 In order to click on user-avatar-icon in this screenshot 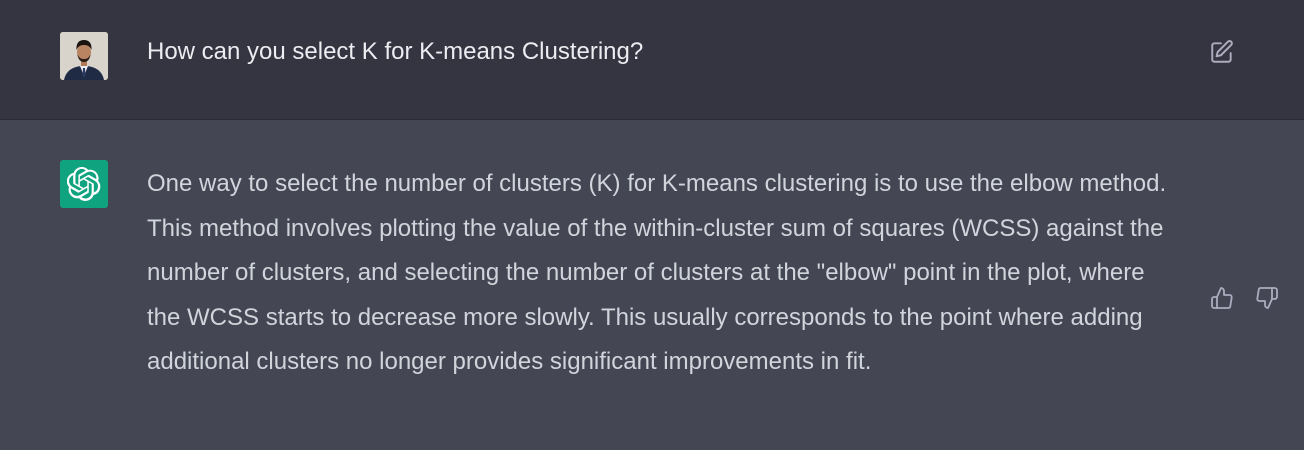, I will do `click(84, 56)`.